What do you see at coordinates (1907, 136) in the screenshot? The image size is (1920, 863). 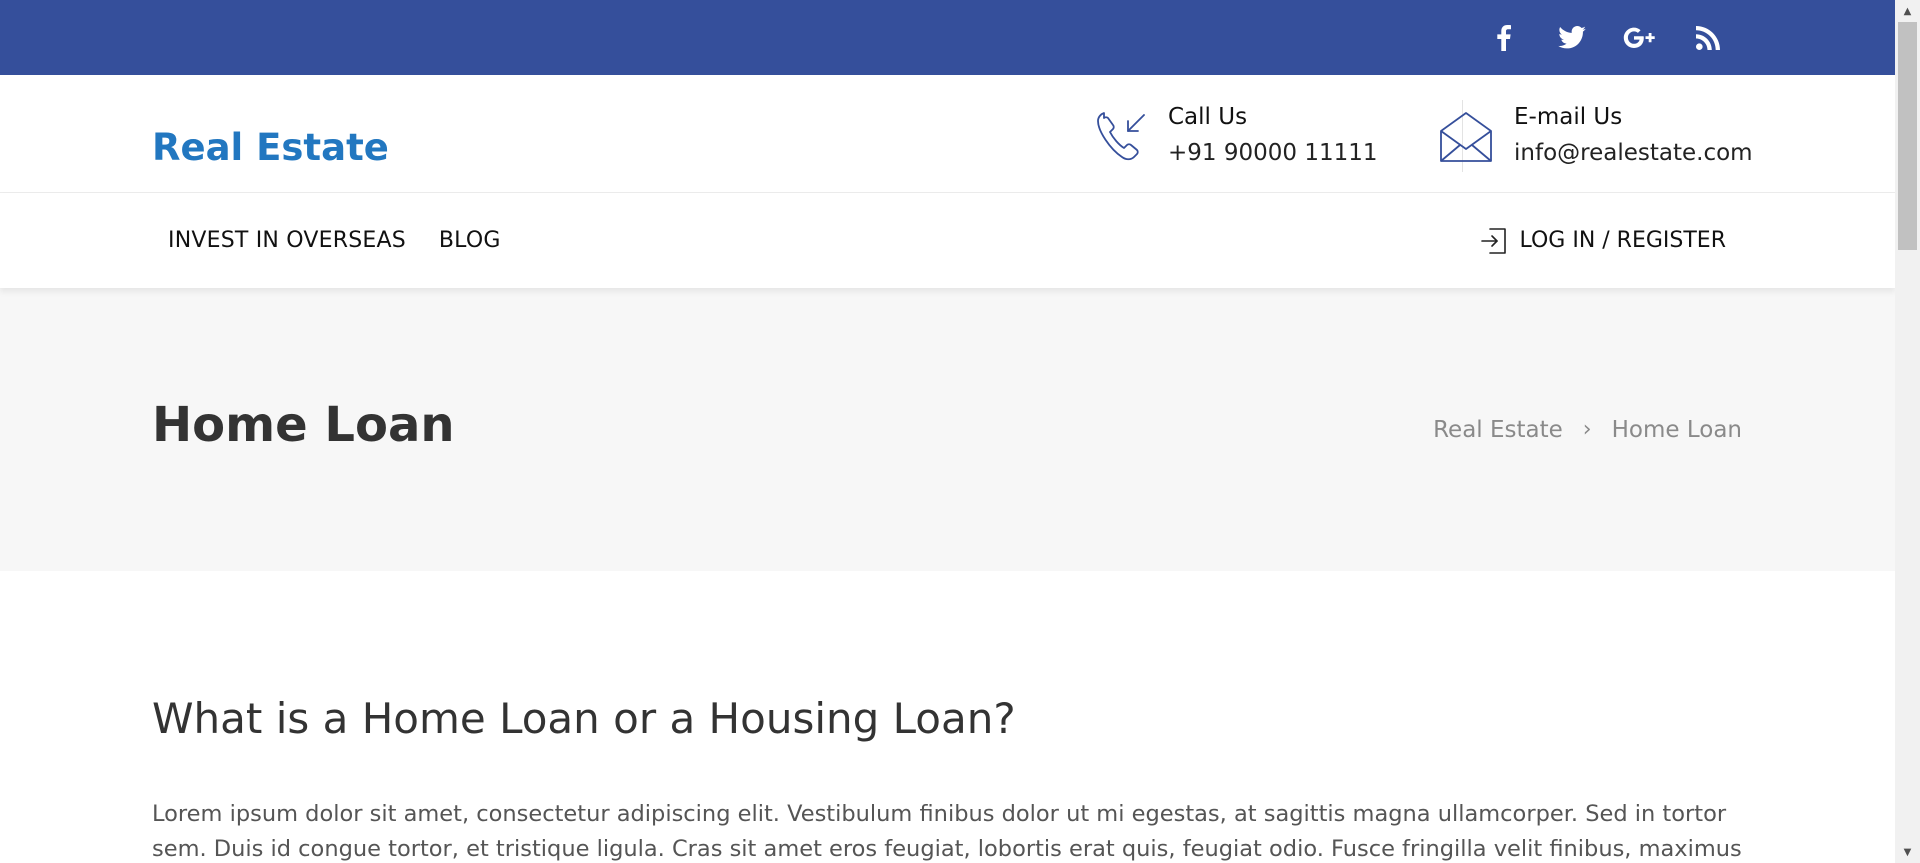 I see `scrollbar-thumb` at bounding box center [1907, 136].